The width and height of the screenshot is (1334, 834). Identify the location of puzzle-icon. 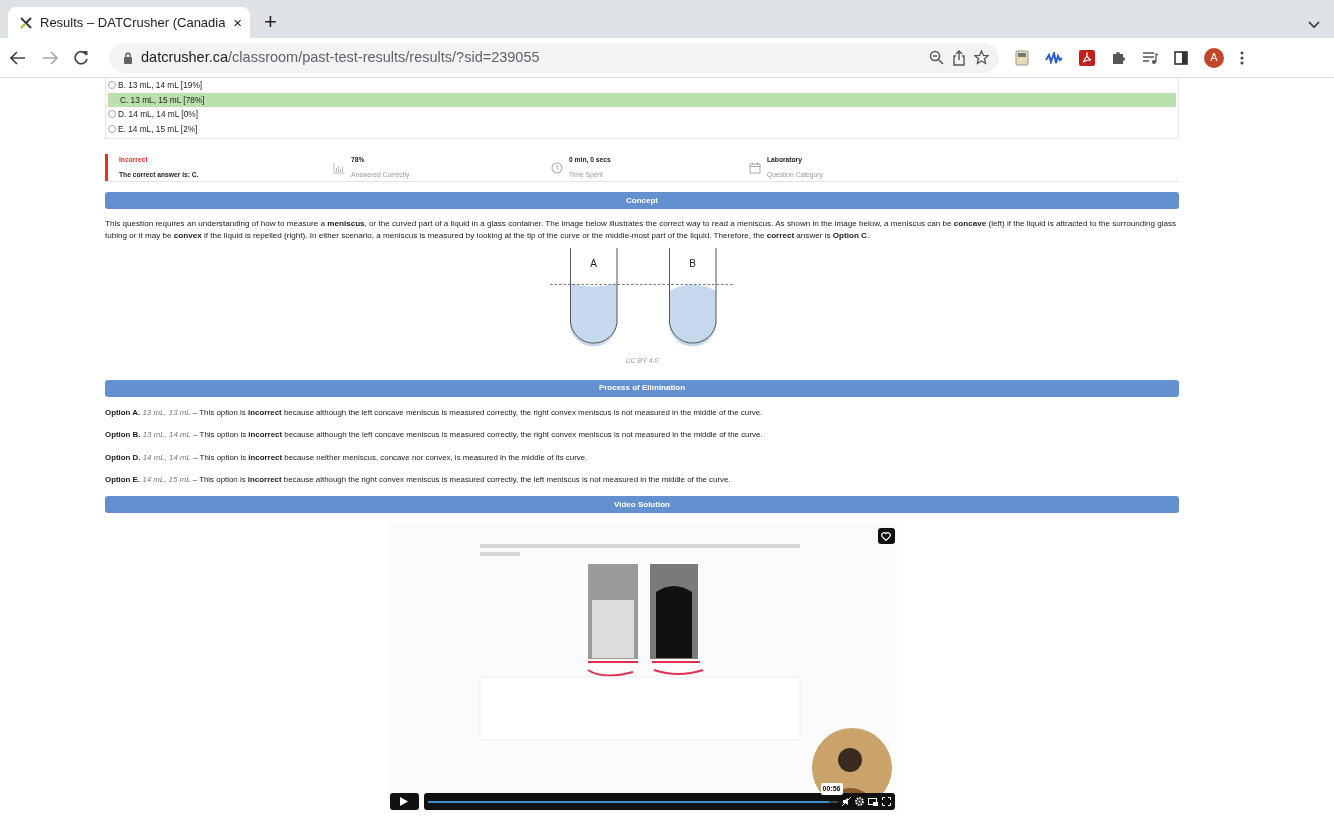
(1118, 57).